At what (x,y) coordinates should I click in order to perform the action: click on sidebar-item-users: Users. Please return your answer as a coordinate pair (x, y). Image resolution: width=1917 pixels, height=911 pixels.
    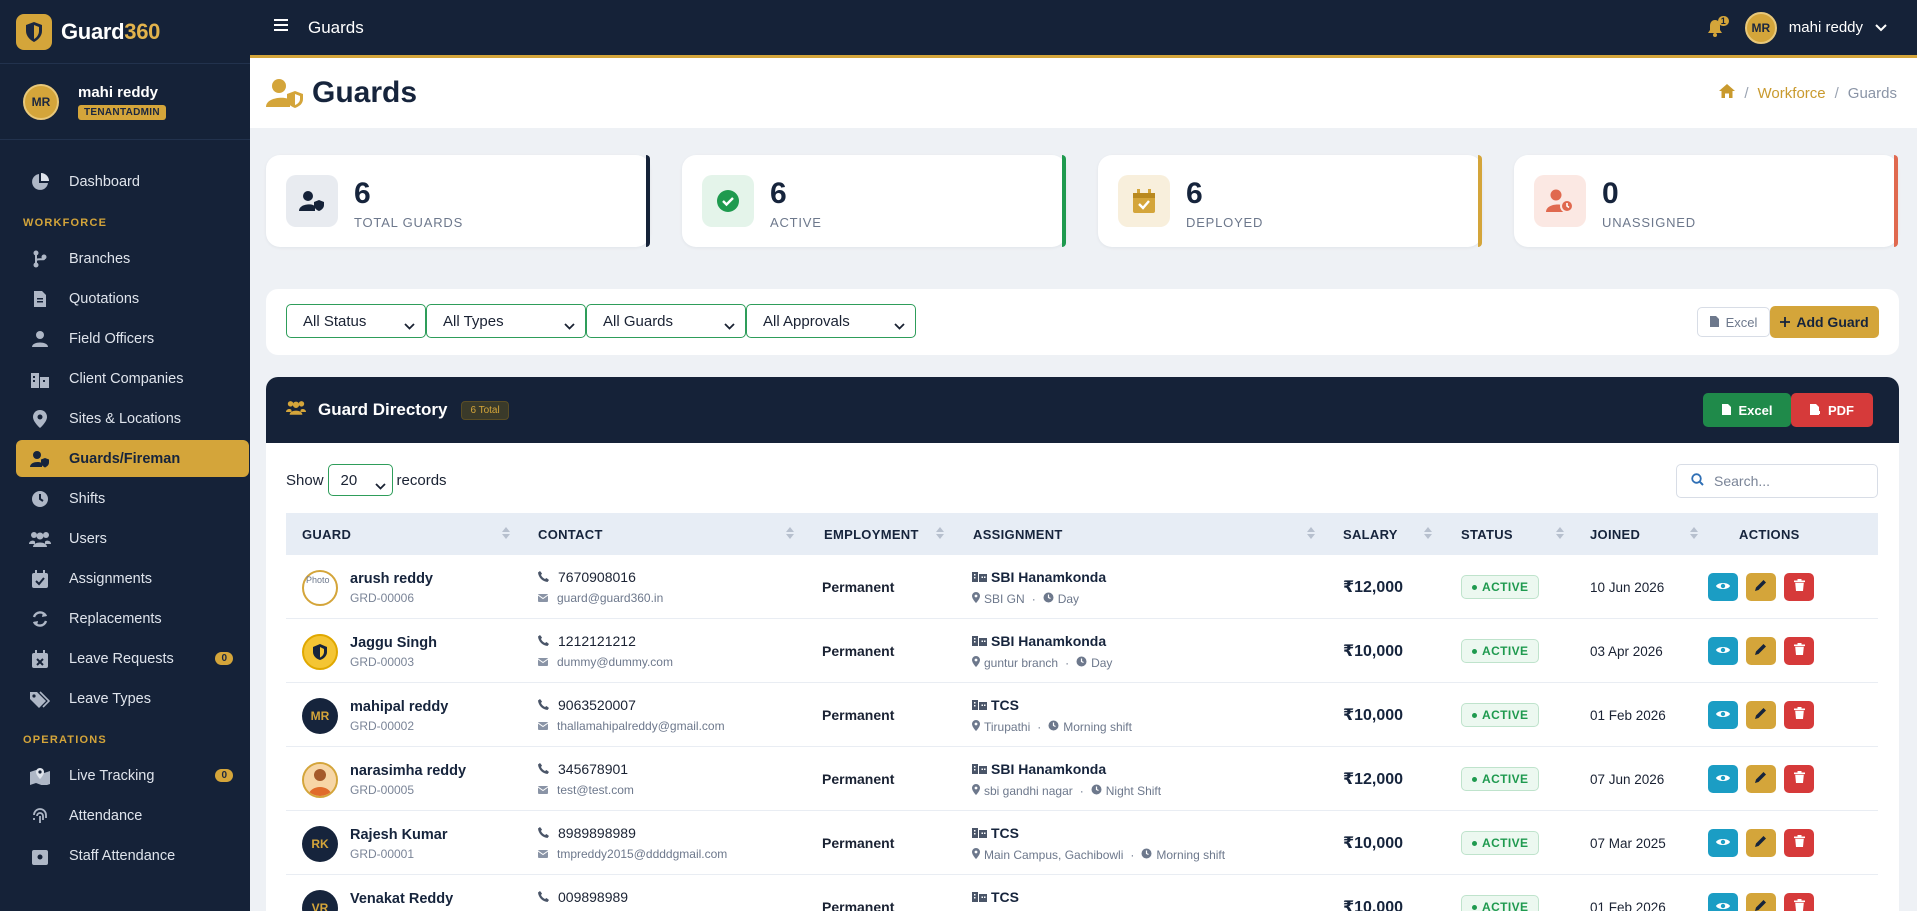
    Looking at the image, I should click on (132, 538).